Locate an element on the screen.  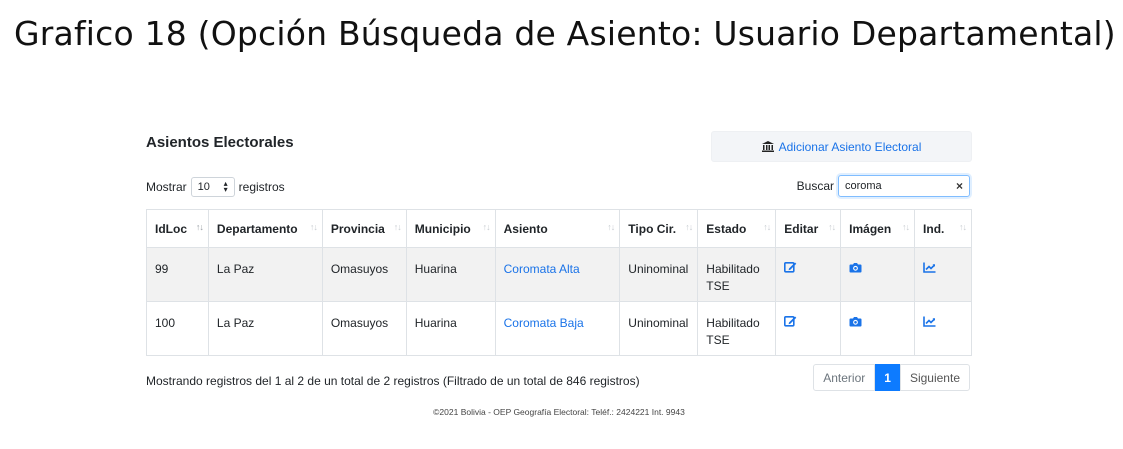
length-suffix: registros is located at coordinates (261, 187).